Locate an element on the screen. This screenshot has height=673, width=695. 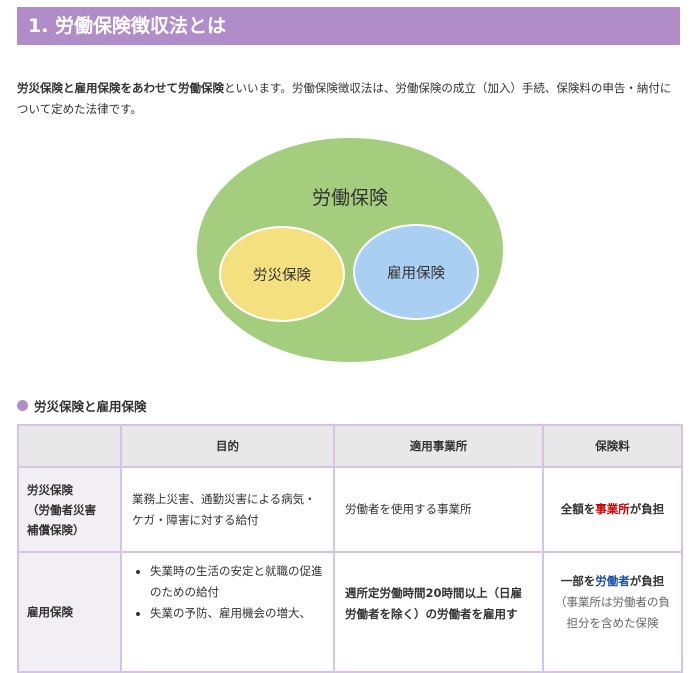
scope-koyou: 週所定労働時間20時間以上（日雇労働者を除く）の労働者を雇用す is located at coordinates (438, 612).